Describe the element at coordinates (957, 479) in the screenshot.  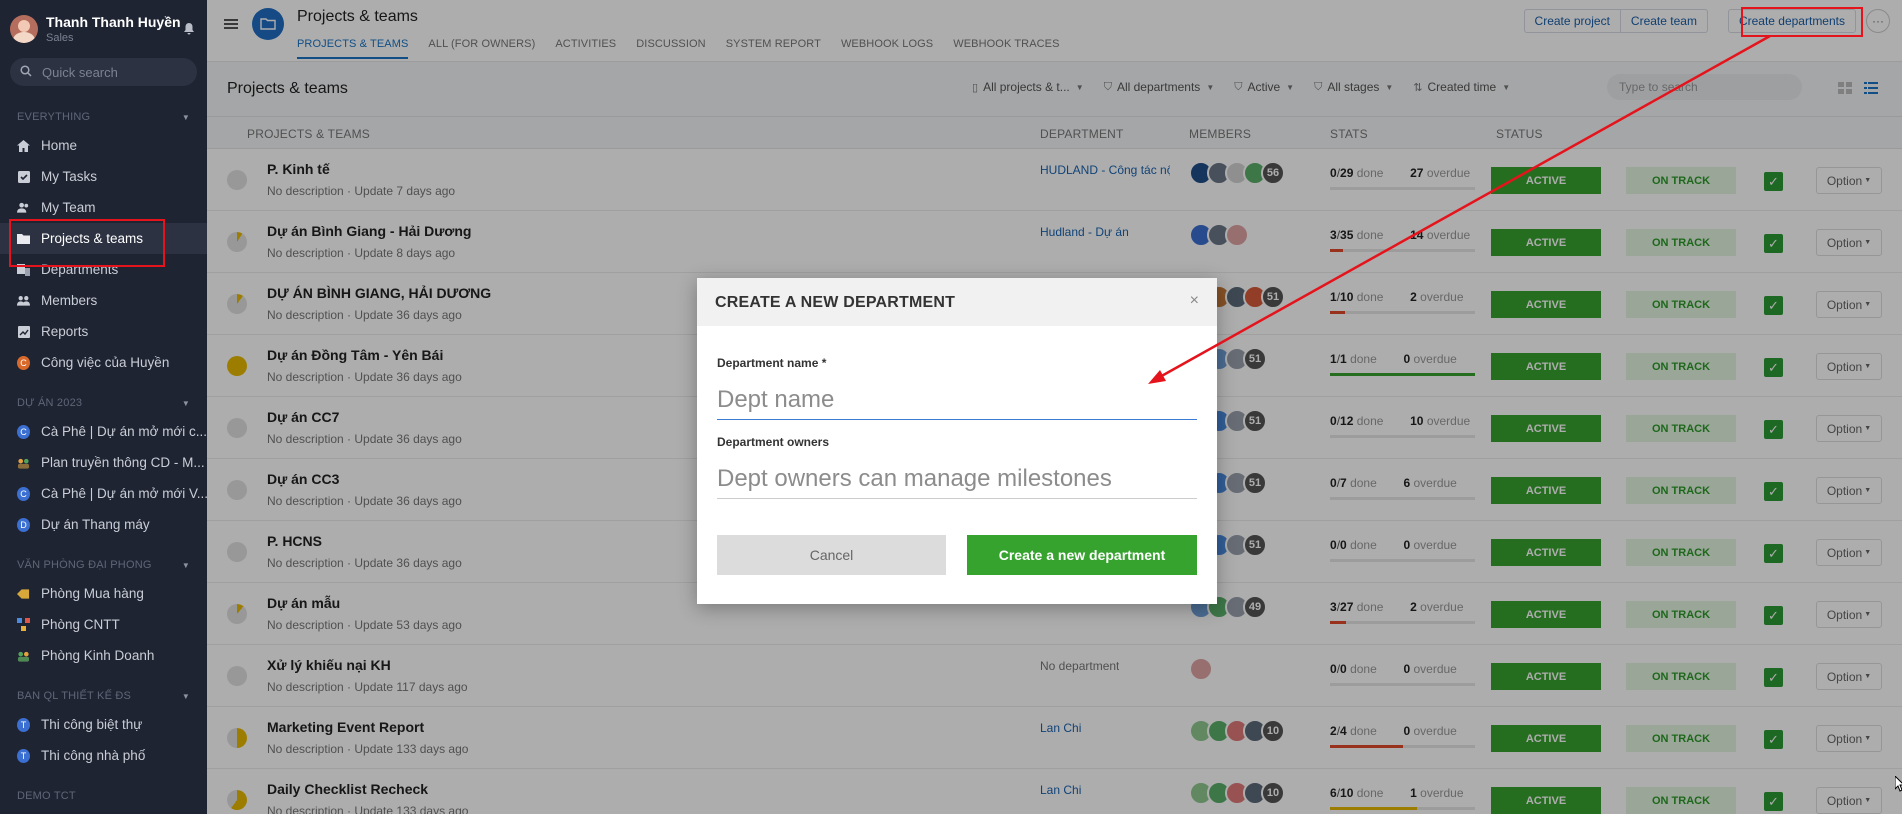
I see `department-owners-input` at that location.